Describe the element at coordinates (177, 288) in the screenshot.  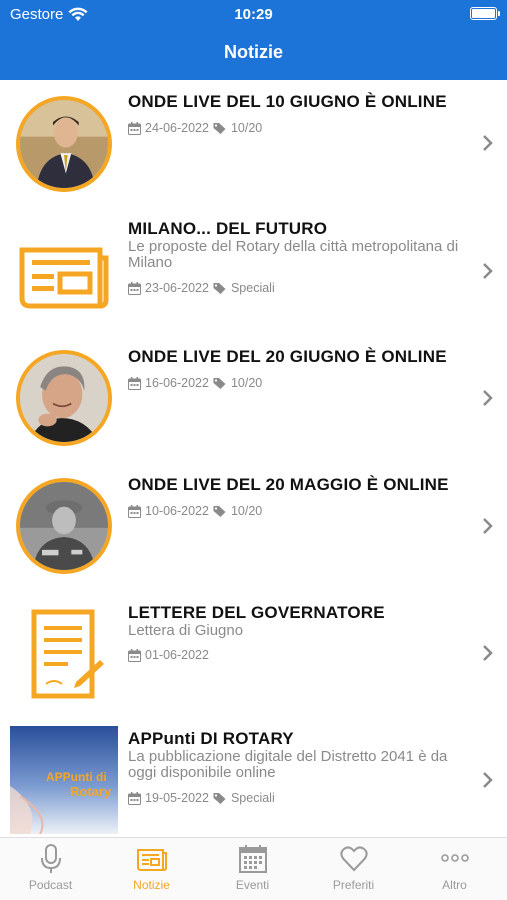
I see `news-date: 23-06-2022` at that location.